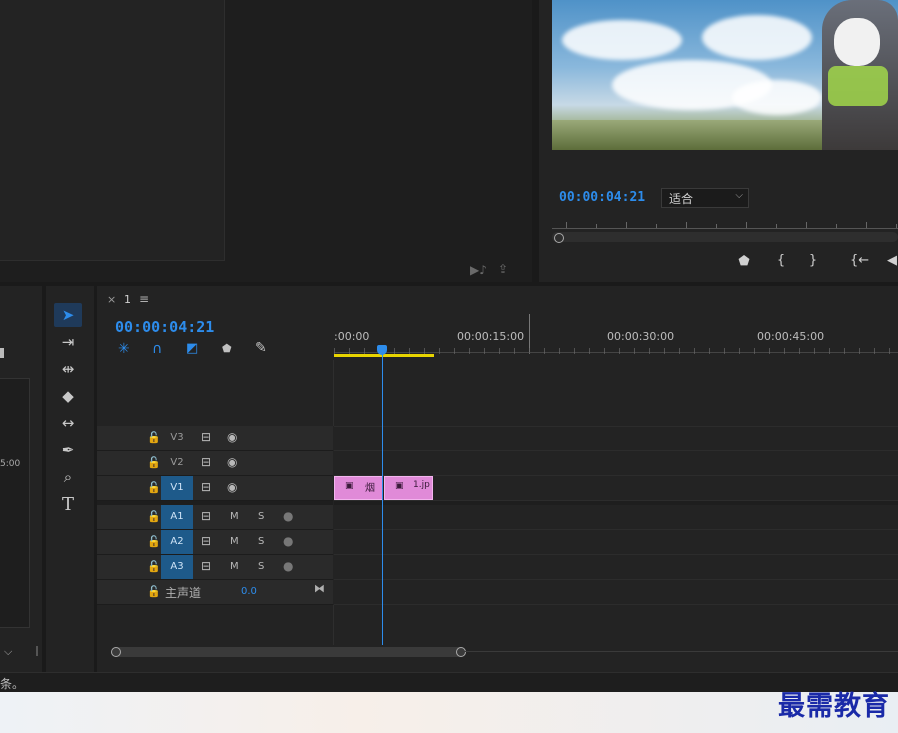 The image size is (898, 733). Describe the element at coordinates (859, 260) in the screenshot. I see `go-to-in-icon: {←` at that location.